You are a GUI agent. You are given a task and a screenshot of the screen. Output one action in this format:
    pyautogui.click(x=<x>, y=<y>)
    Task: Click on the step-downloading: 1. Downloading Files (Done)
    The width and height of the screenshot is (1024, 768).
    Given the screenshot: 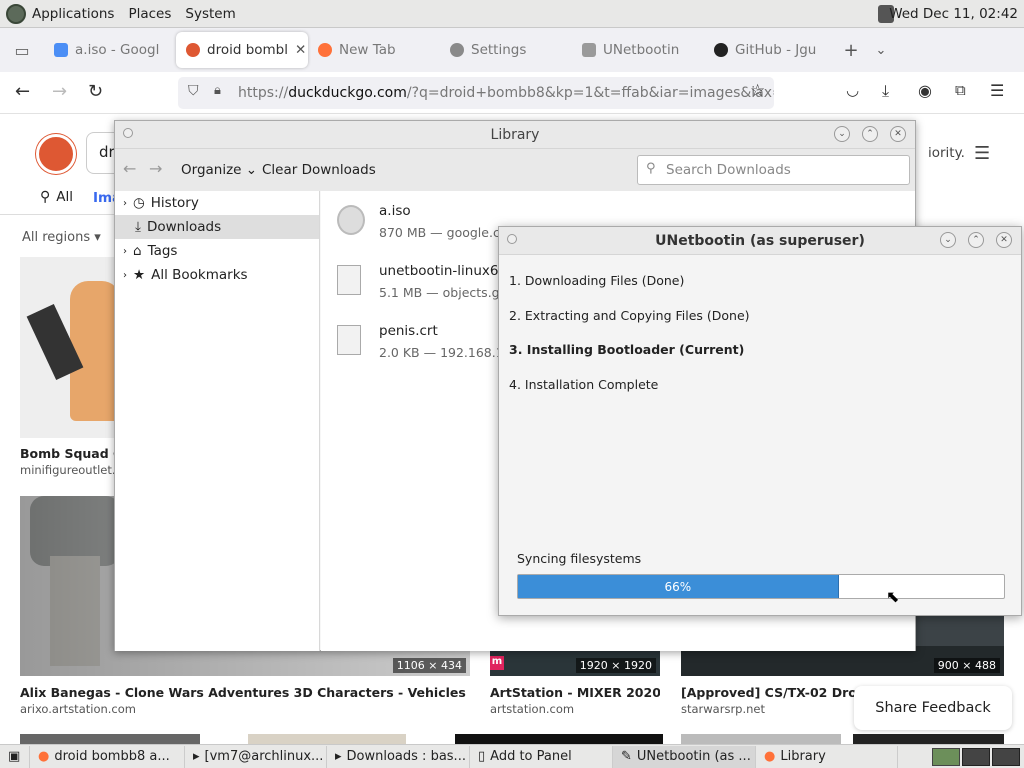 What is the action you would take?
    pyautogui.click(x=597, y=280)
    